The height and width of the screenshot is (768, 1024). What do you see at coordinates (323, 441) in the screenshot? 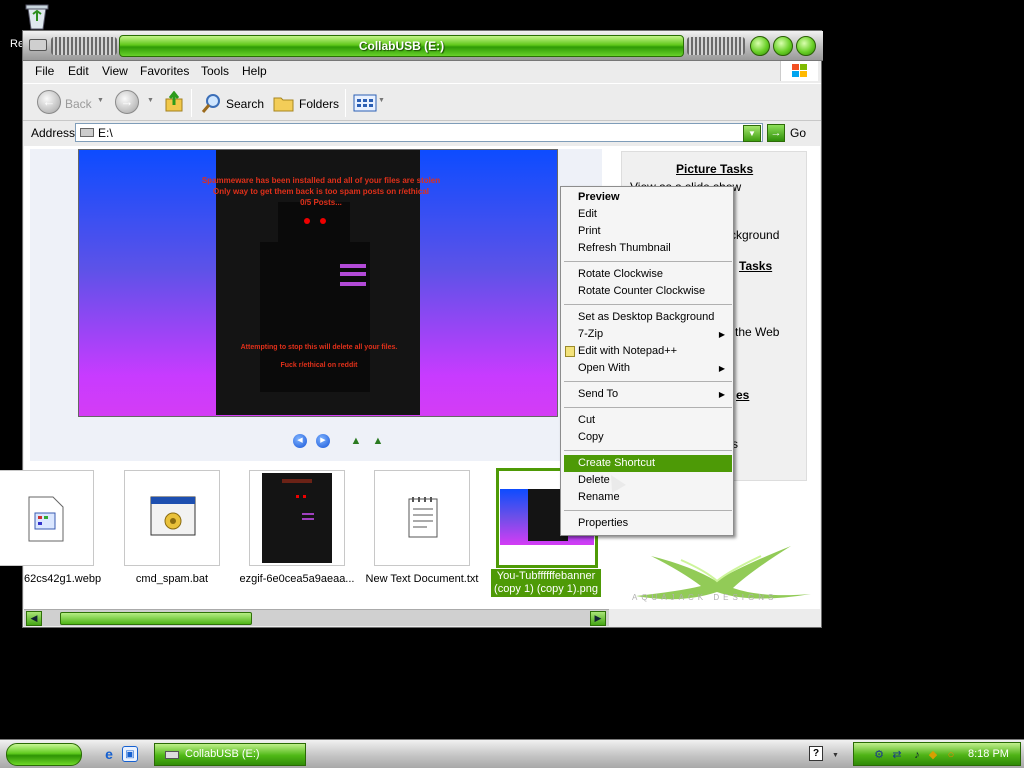
I see `next-image-icon: ▶` at bounding box center [323, 441].